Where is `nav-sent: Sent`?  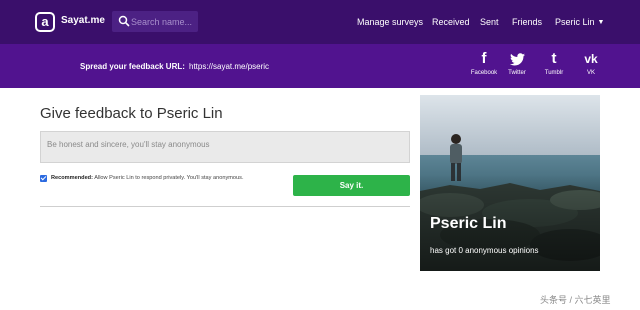 nav-sent: Sent is located at coordinates (489, 22).